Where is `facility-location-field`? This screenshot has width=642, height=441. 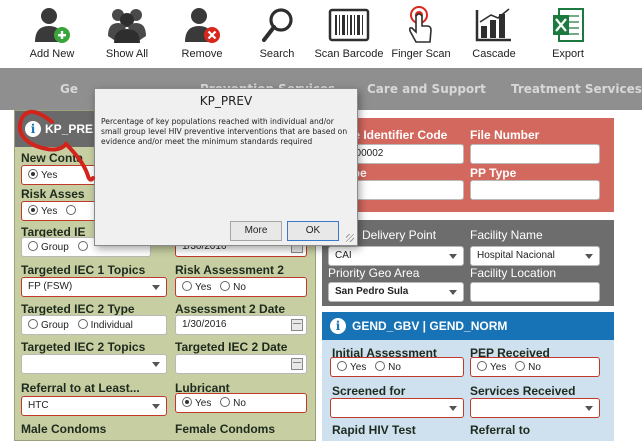
facility-location-field is located at coordinates (535, 292).